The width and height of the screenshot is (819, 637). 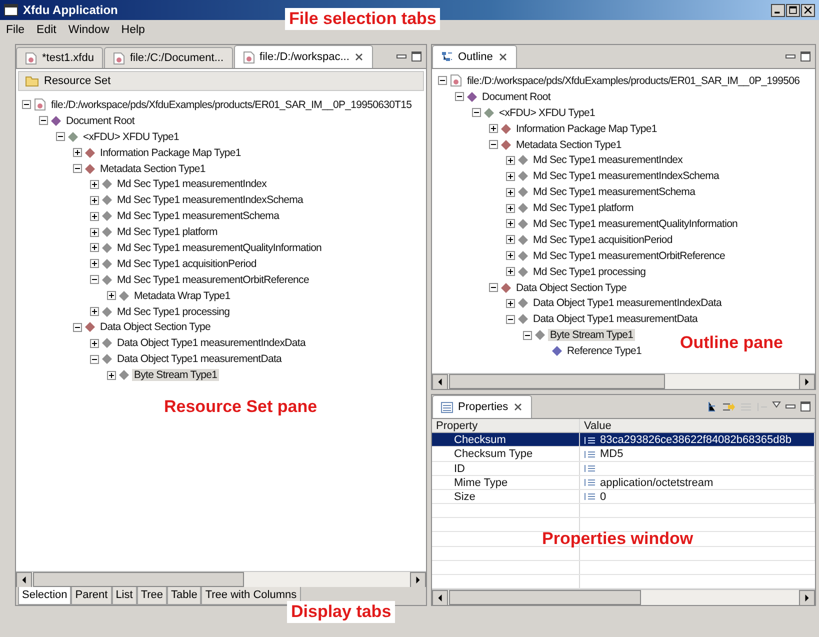 I want to click on menu-item: File, so click(x=15, y=30).